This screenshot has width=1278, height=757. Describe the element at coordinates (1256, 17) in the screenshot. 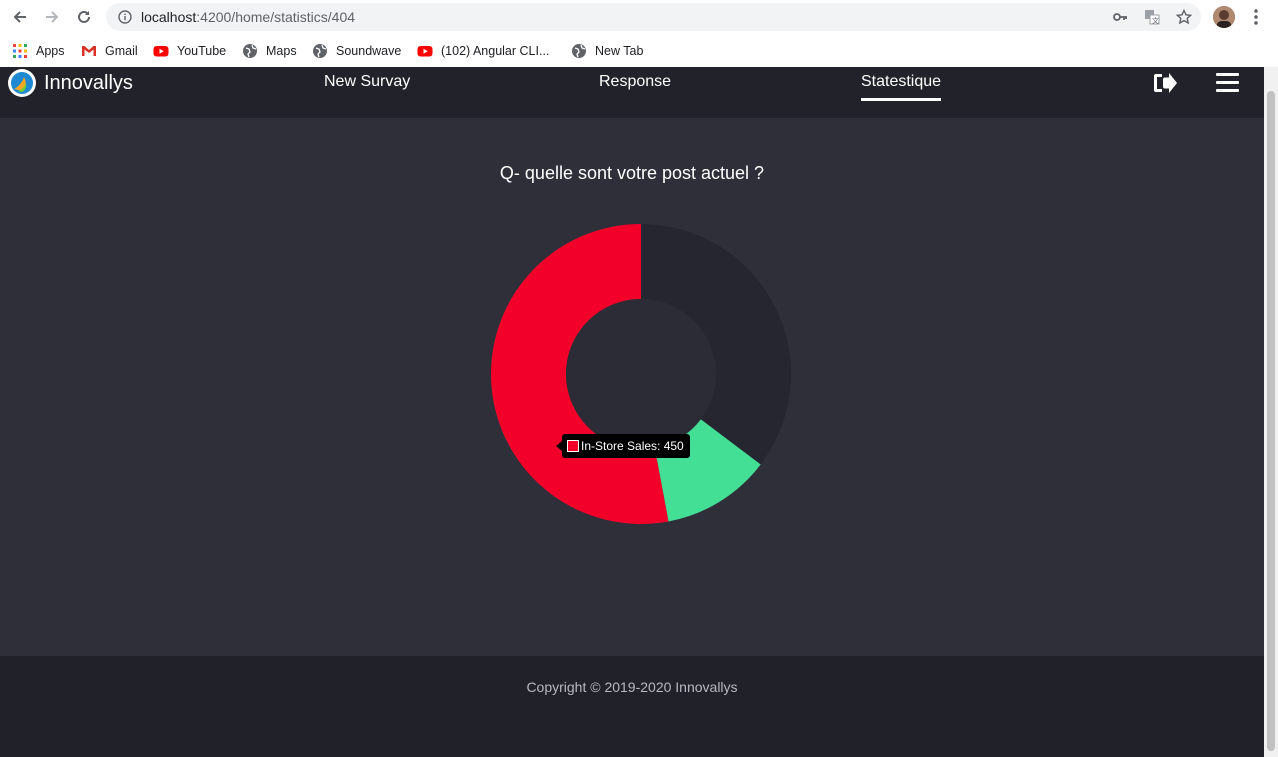

I see `more-menu-icon` at that location.